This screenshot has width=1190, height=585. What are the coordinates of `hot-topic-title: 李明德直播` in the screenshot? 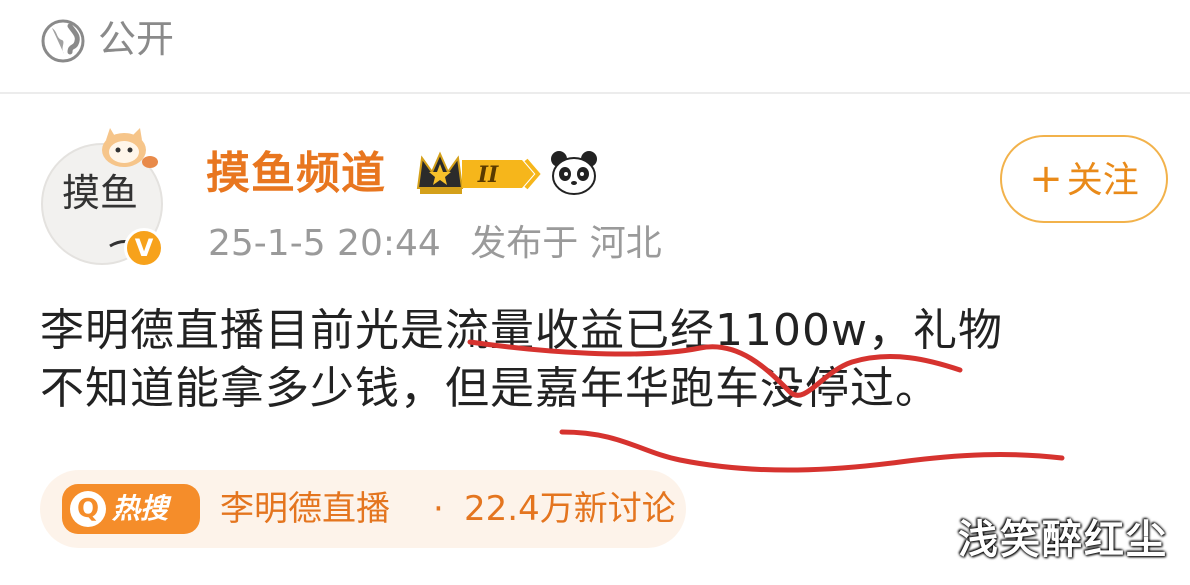 It's located at (305, 509).